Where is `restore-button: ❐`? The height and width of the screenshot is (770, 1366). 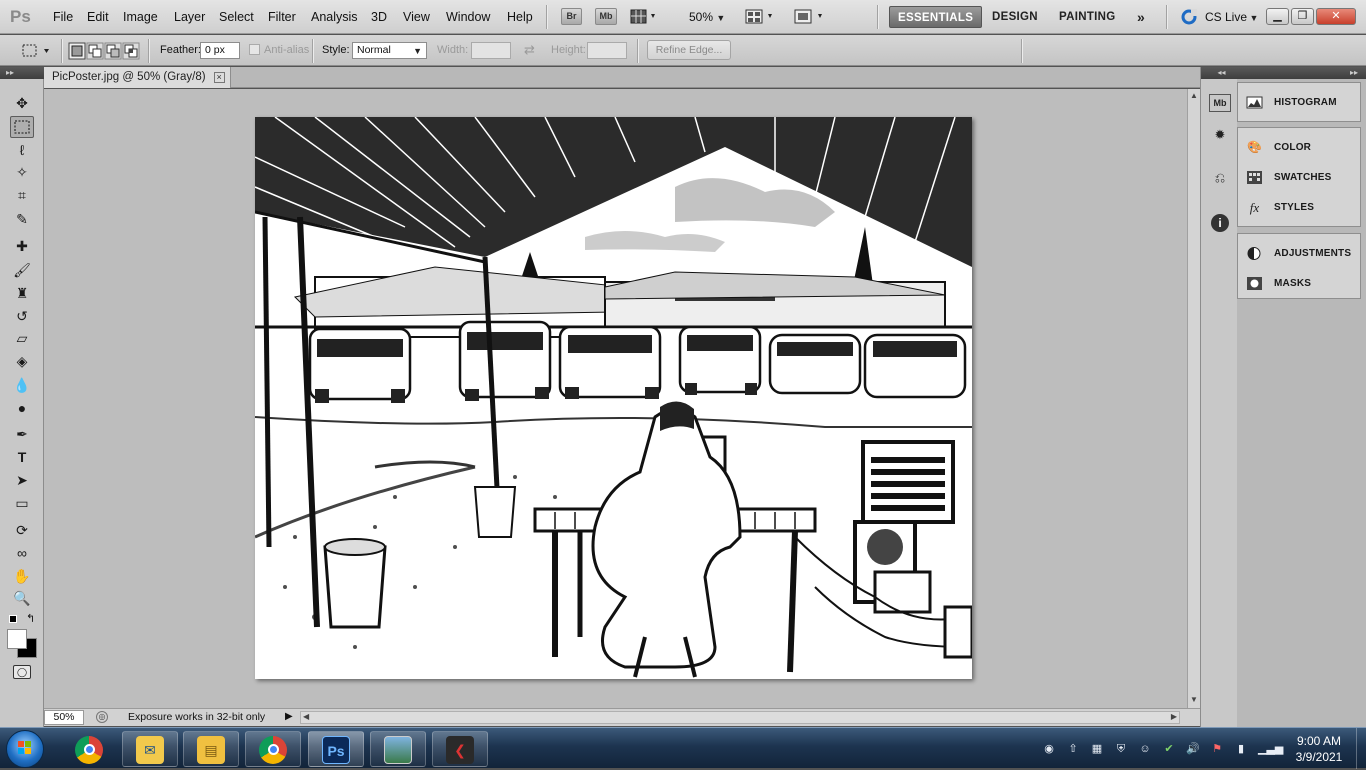 restore-button: ❐ is located at coordinates (1302, 16).